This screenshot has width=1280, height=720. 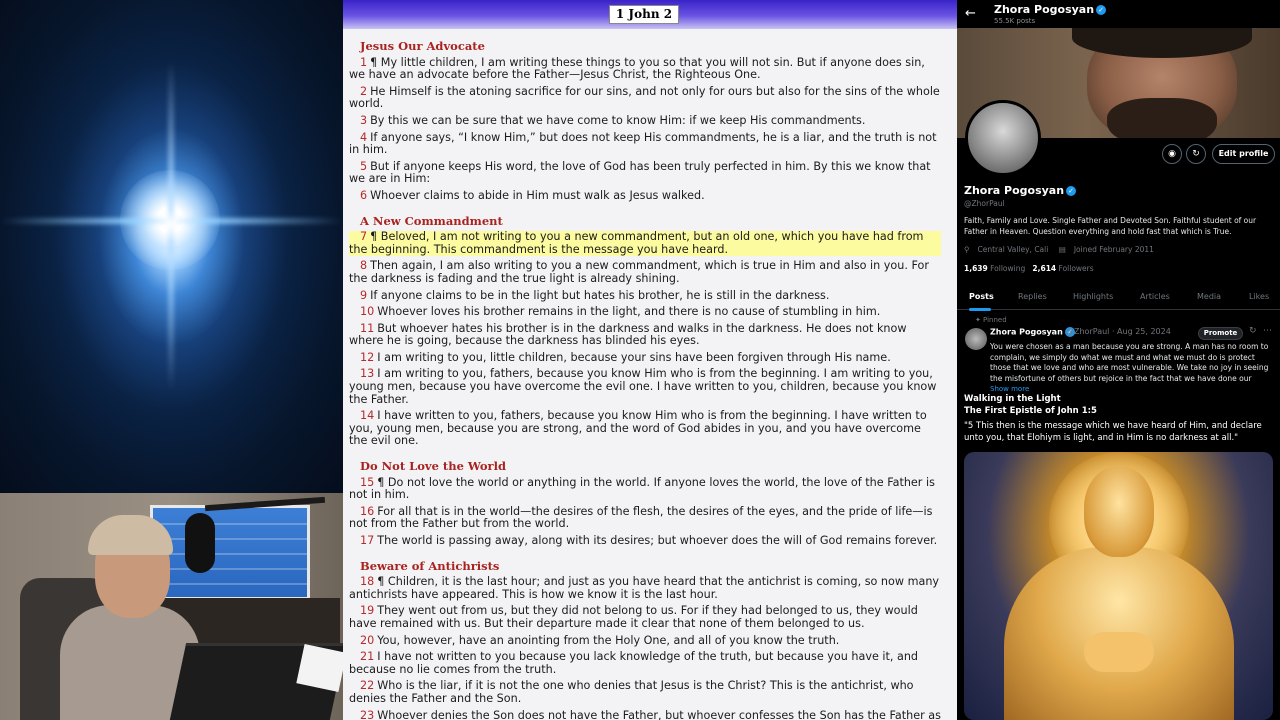 What do you see at coordinates (367, 328) in the screenshot?
I see `verse-number: 11` at bounding box center [367, 328].